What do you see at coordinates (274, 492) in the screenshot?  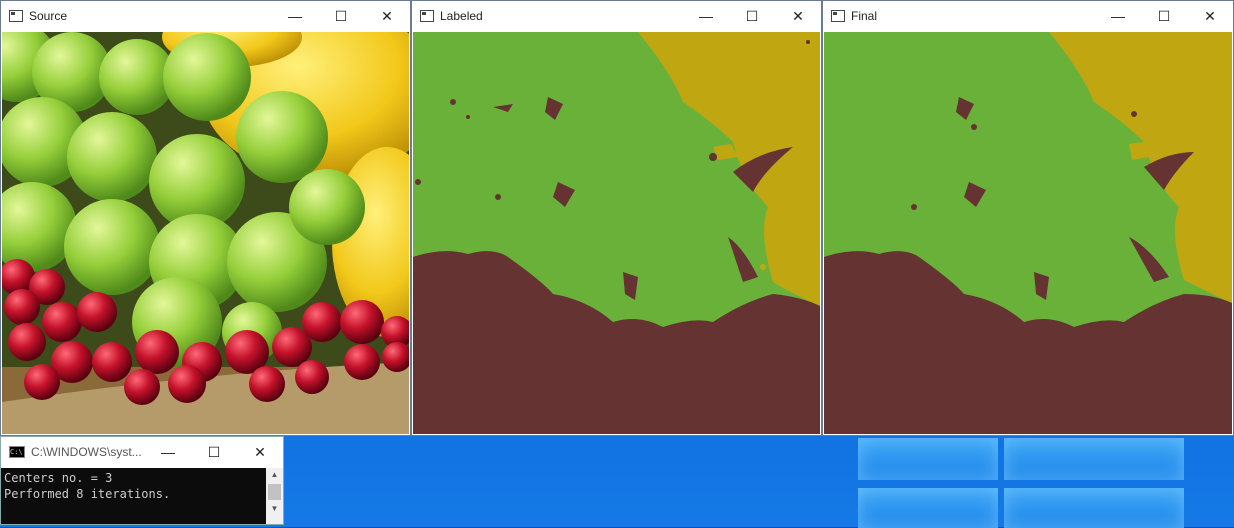 I see `scroll-thumb` at bounding box center [274, 492].